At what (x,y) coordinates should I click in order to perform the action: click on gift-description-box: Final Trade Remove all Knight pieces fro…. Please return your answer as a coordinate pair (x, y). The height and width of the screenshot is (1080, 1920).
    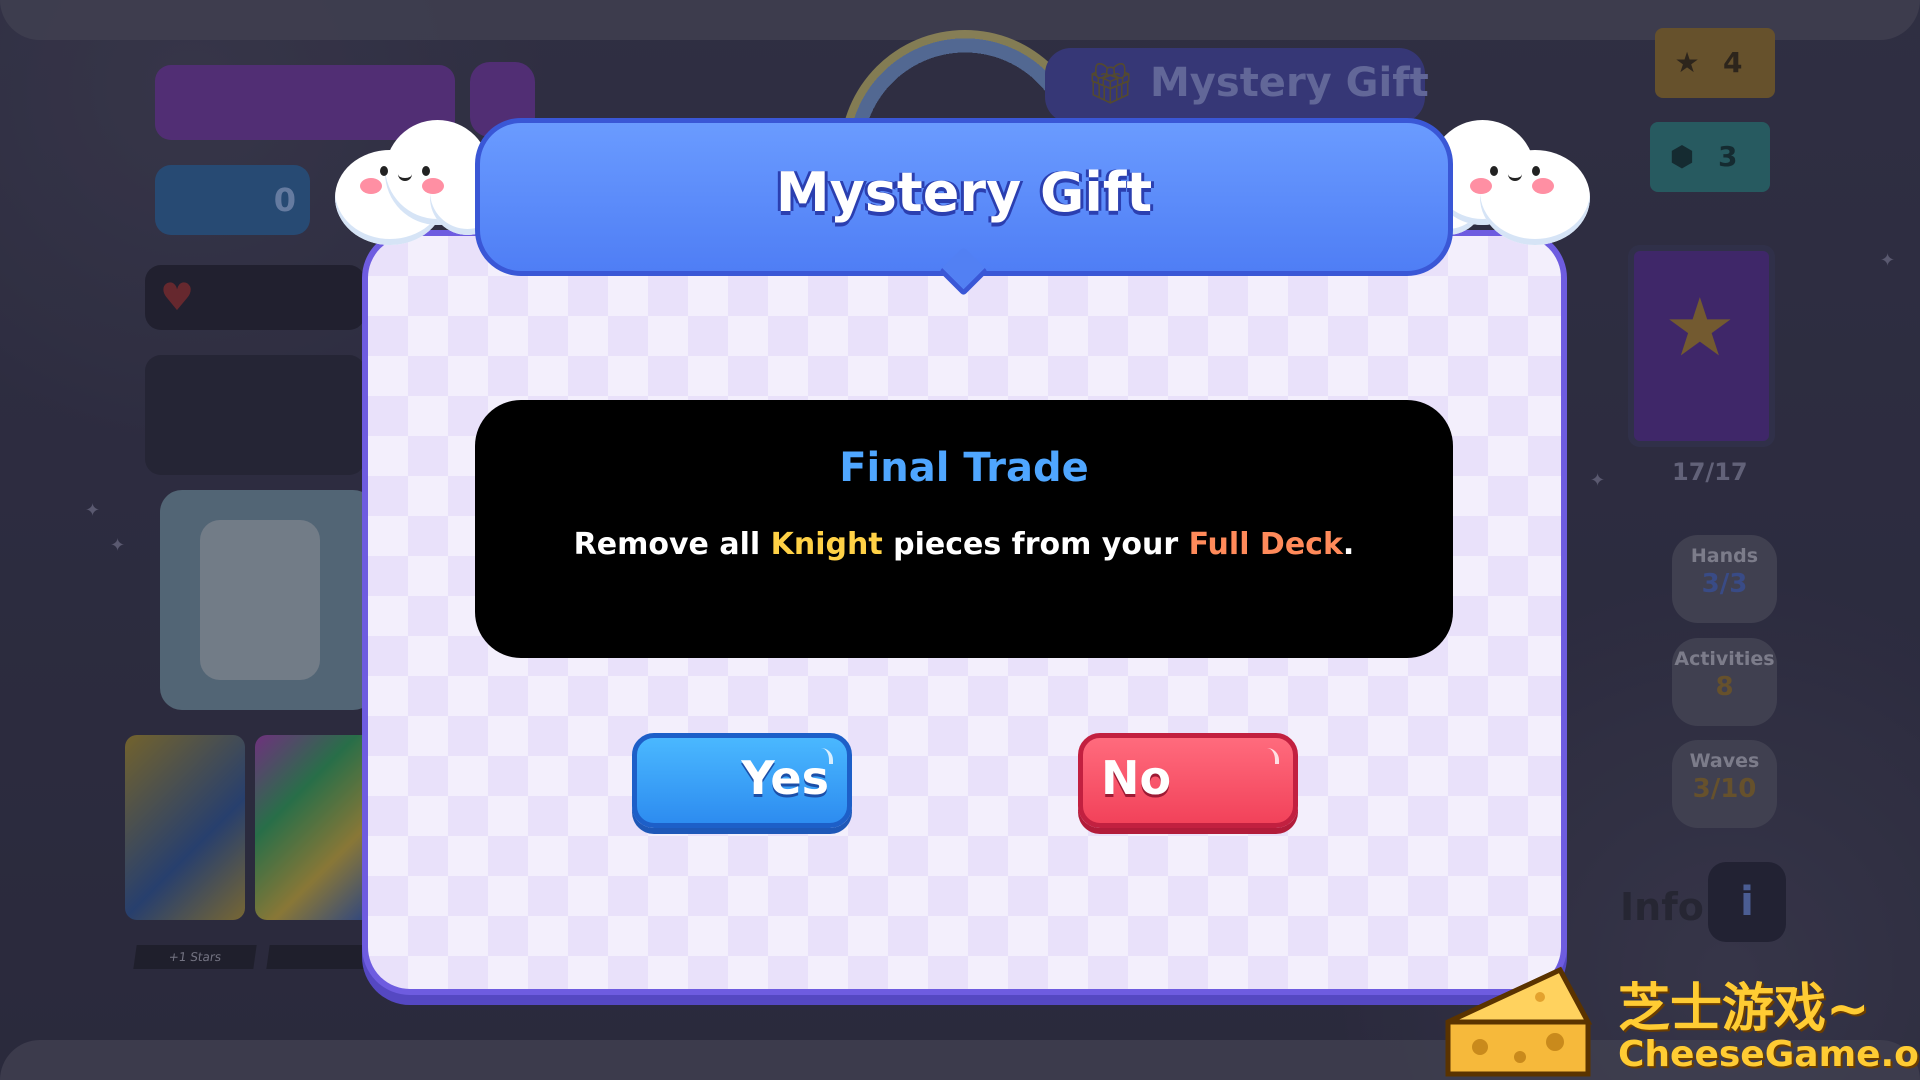
    Looking at the image, I should click on (964, 529).